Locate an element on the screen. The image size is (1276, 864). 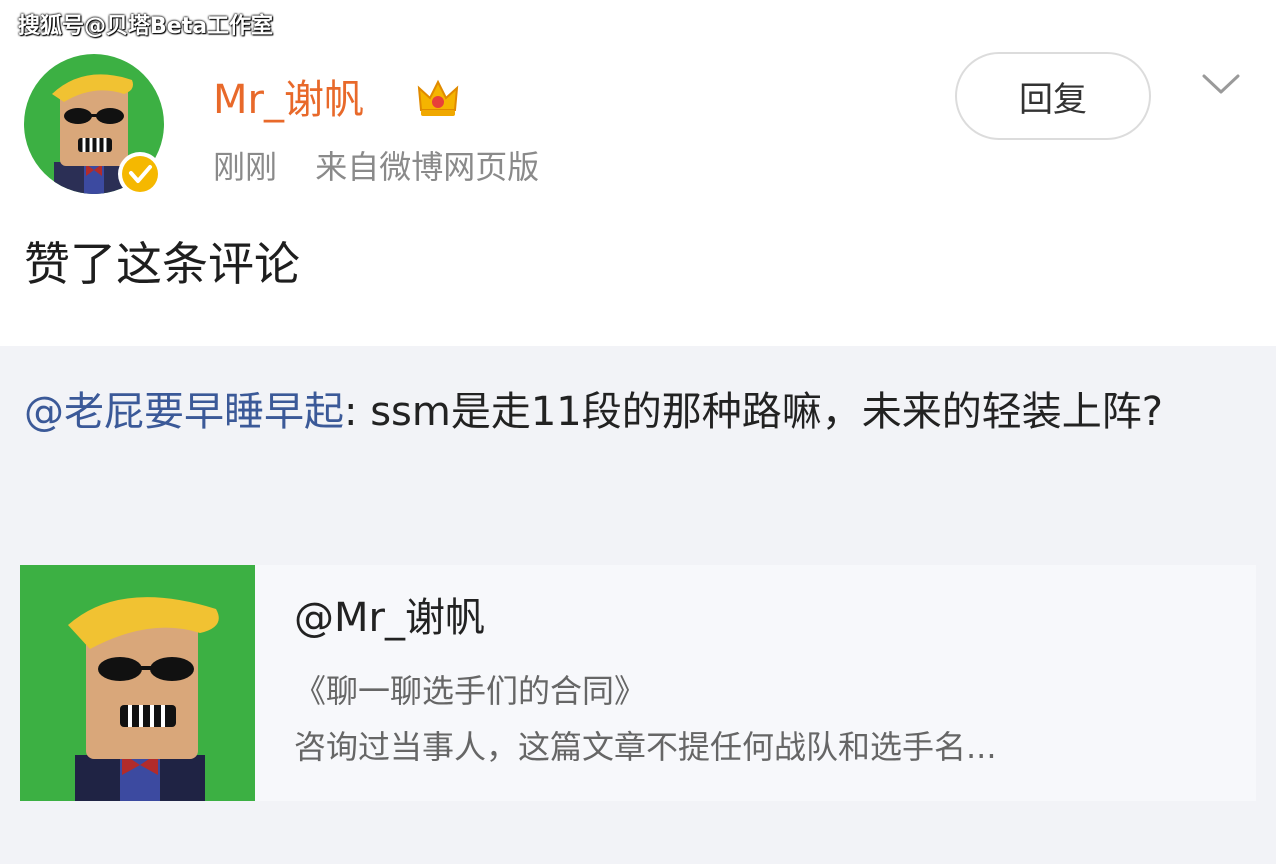
crown-icon is located at coordinates (438, 99).